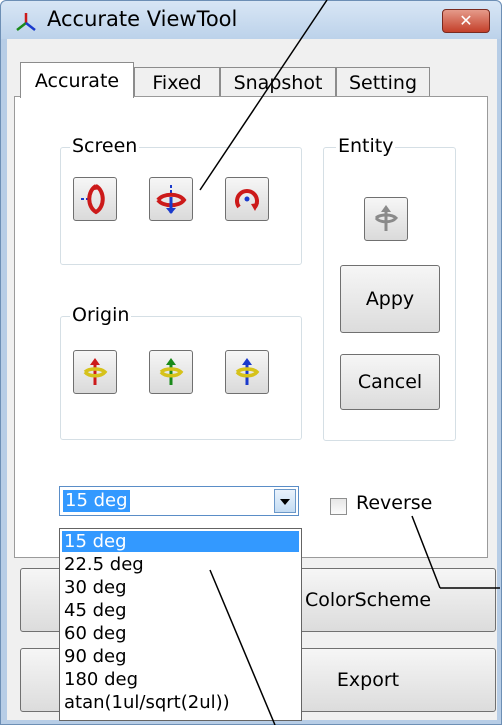 This screenshot has height=725, width=502. I want to click on annotation-line-rotate-vertical, so click(263, 95).